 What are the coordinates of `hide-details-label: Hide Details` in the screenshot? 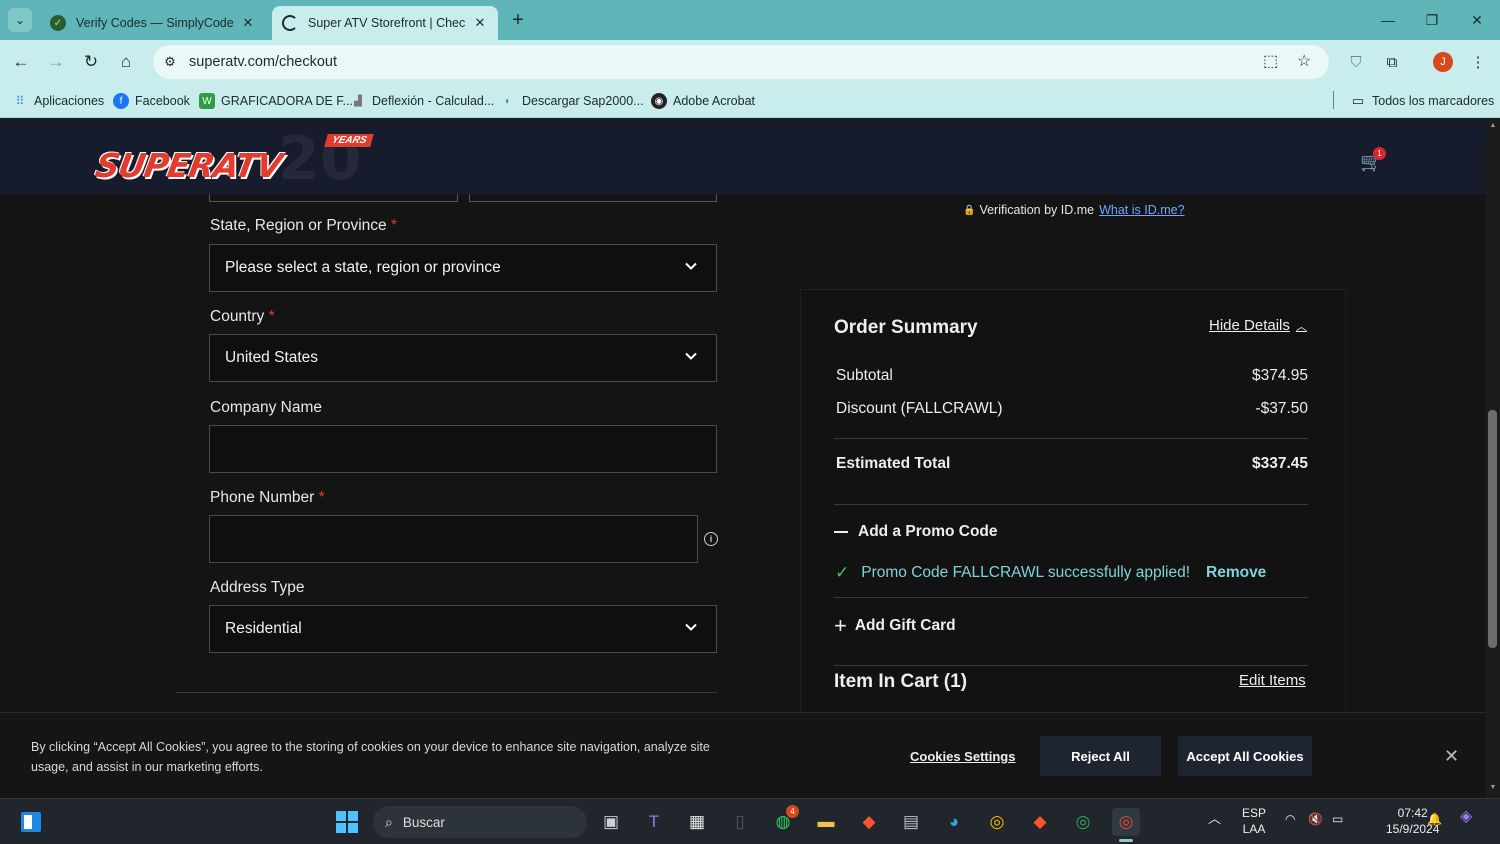 It's located at (1249, 325).